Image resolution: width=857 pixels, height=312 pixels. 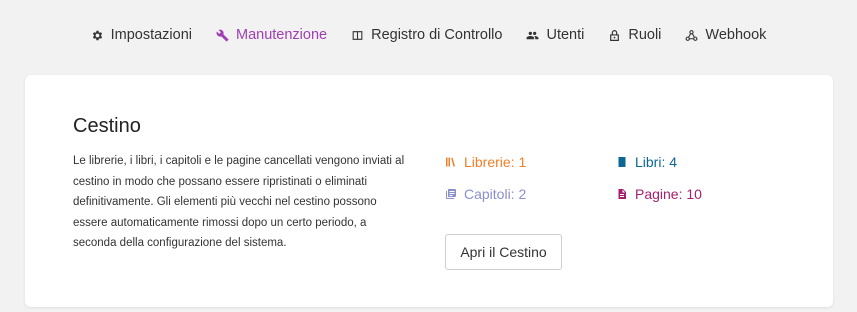 What do you see at coordinates (668, 194) in the screenshot?
I see `stat-pagine-label: Pagine: 10` at bounding box center [668, 194].